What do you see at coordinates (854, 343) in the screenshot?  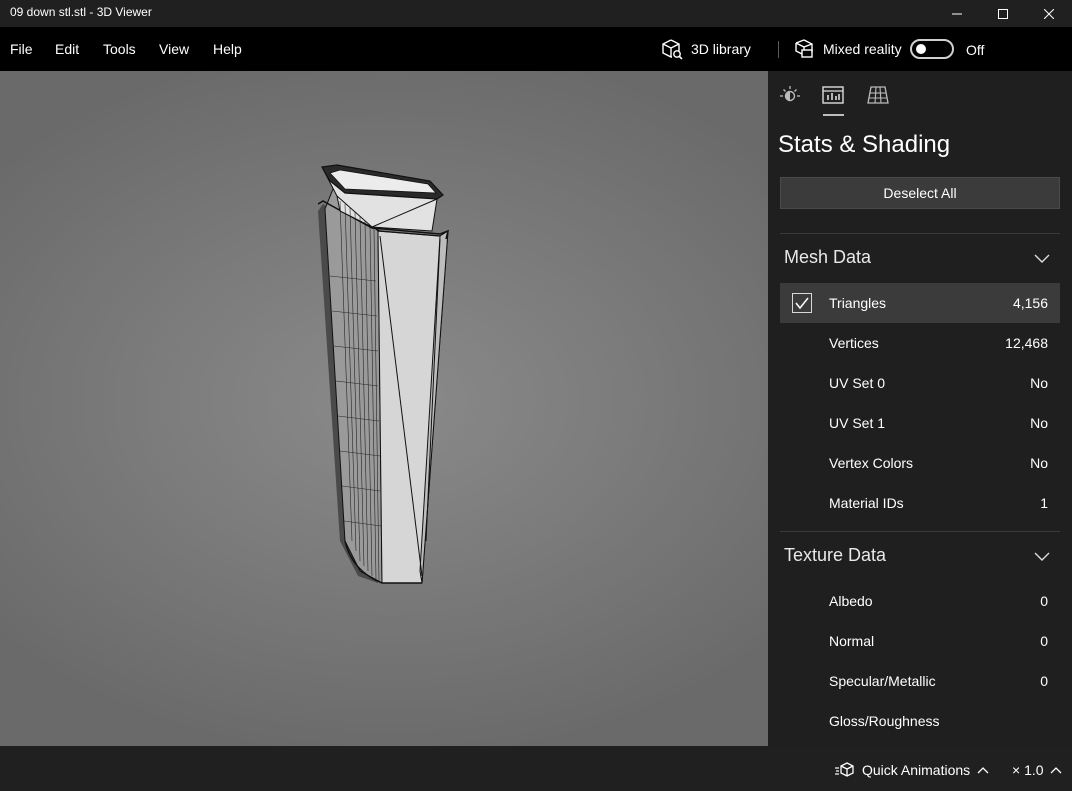 I see `stat-label: Vertices` at bounding box center [854, 343].